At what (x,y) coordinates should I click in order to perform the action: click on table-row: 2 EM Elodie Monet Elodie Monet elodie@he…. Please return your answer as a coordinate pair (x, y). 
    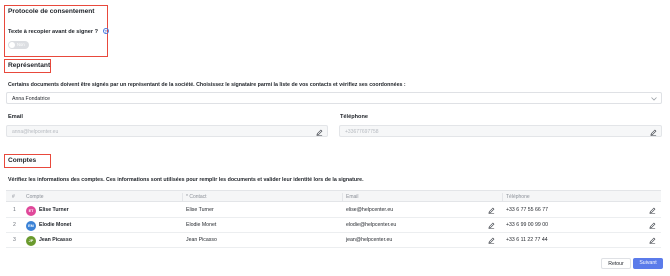
    Looking at the image, I should click on (333, 225).